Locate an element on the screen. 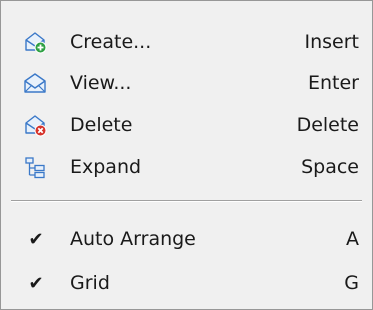  menu-item-label: Grid is located at coordinates (90, 283).